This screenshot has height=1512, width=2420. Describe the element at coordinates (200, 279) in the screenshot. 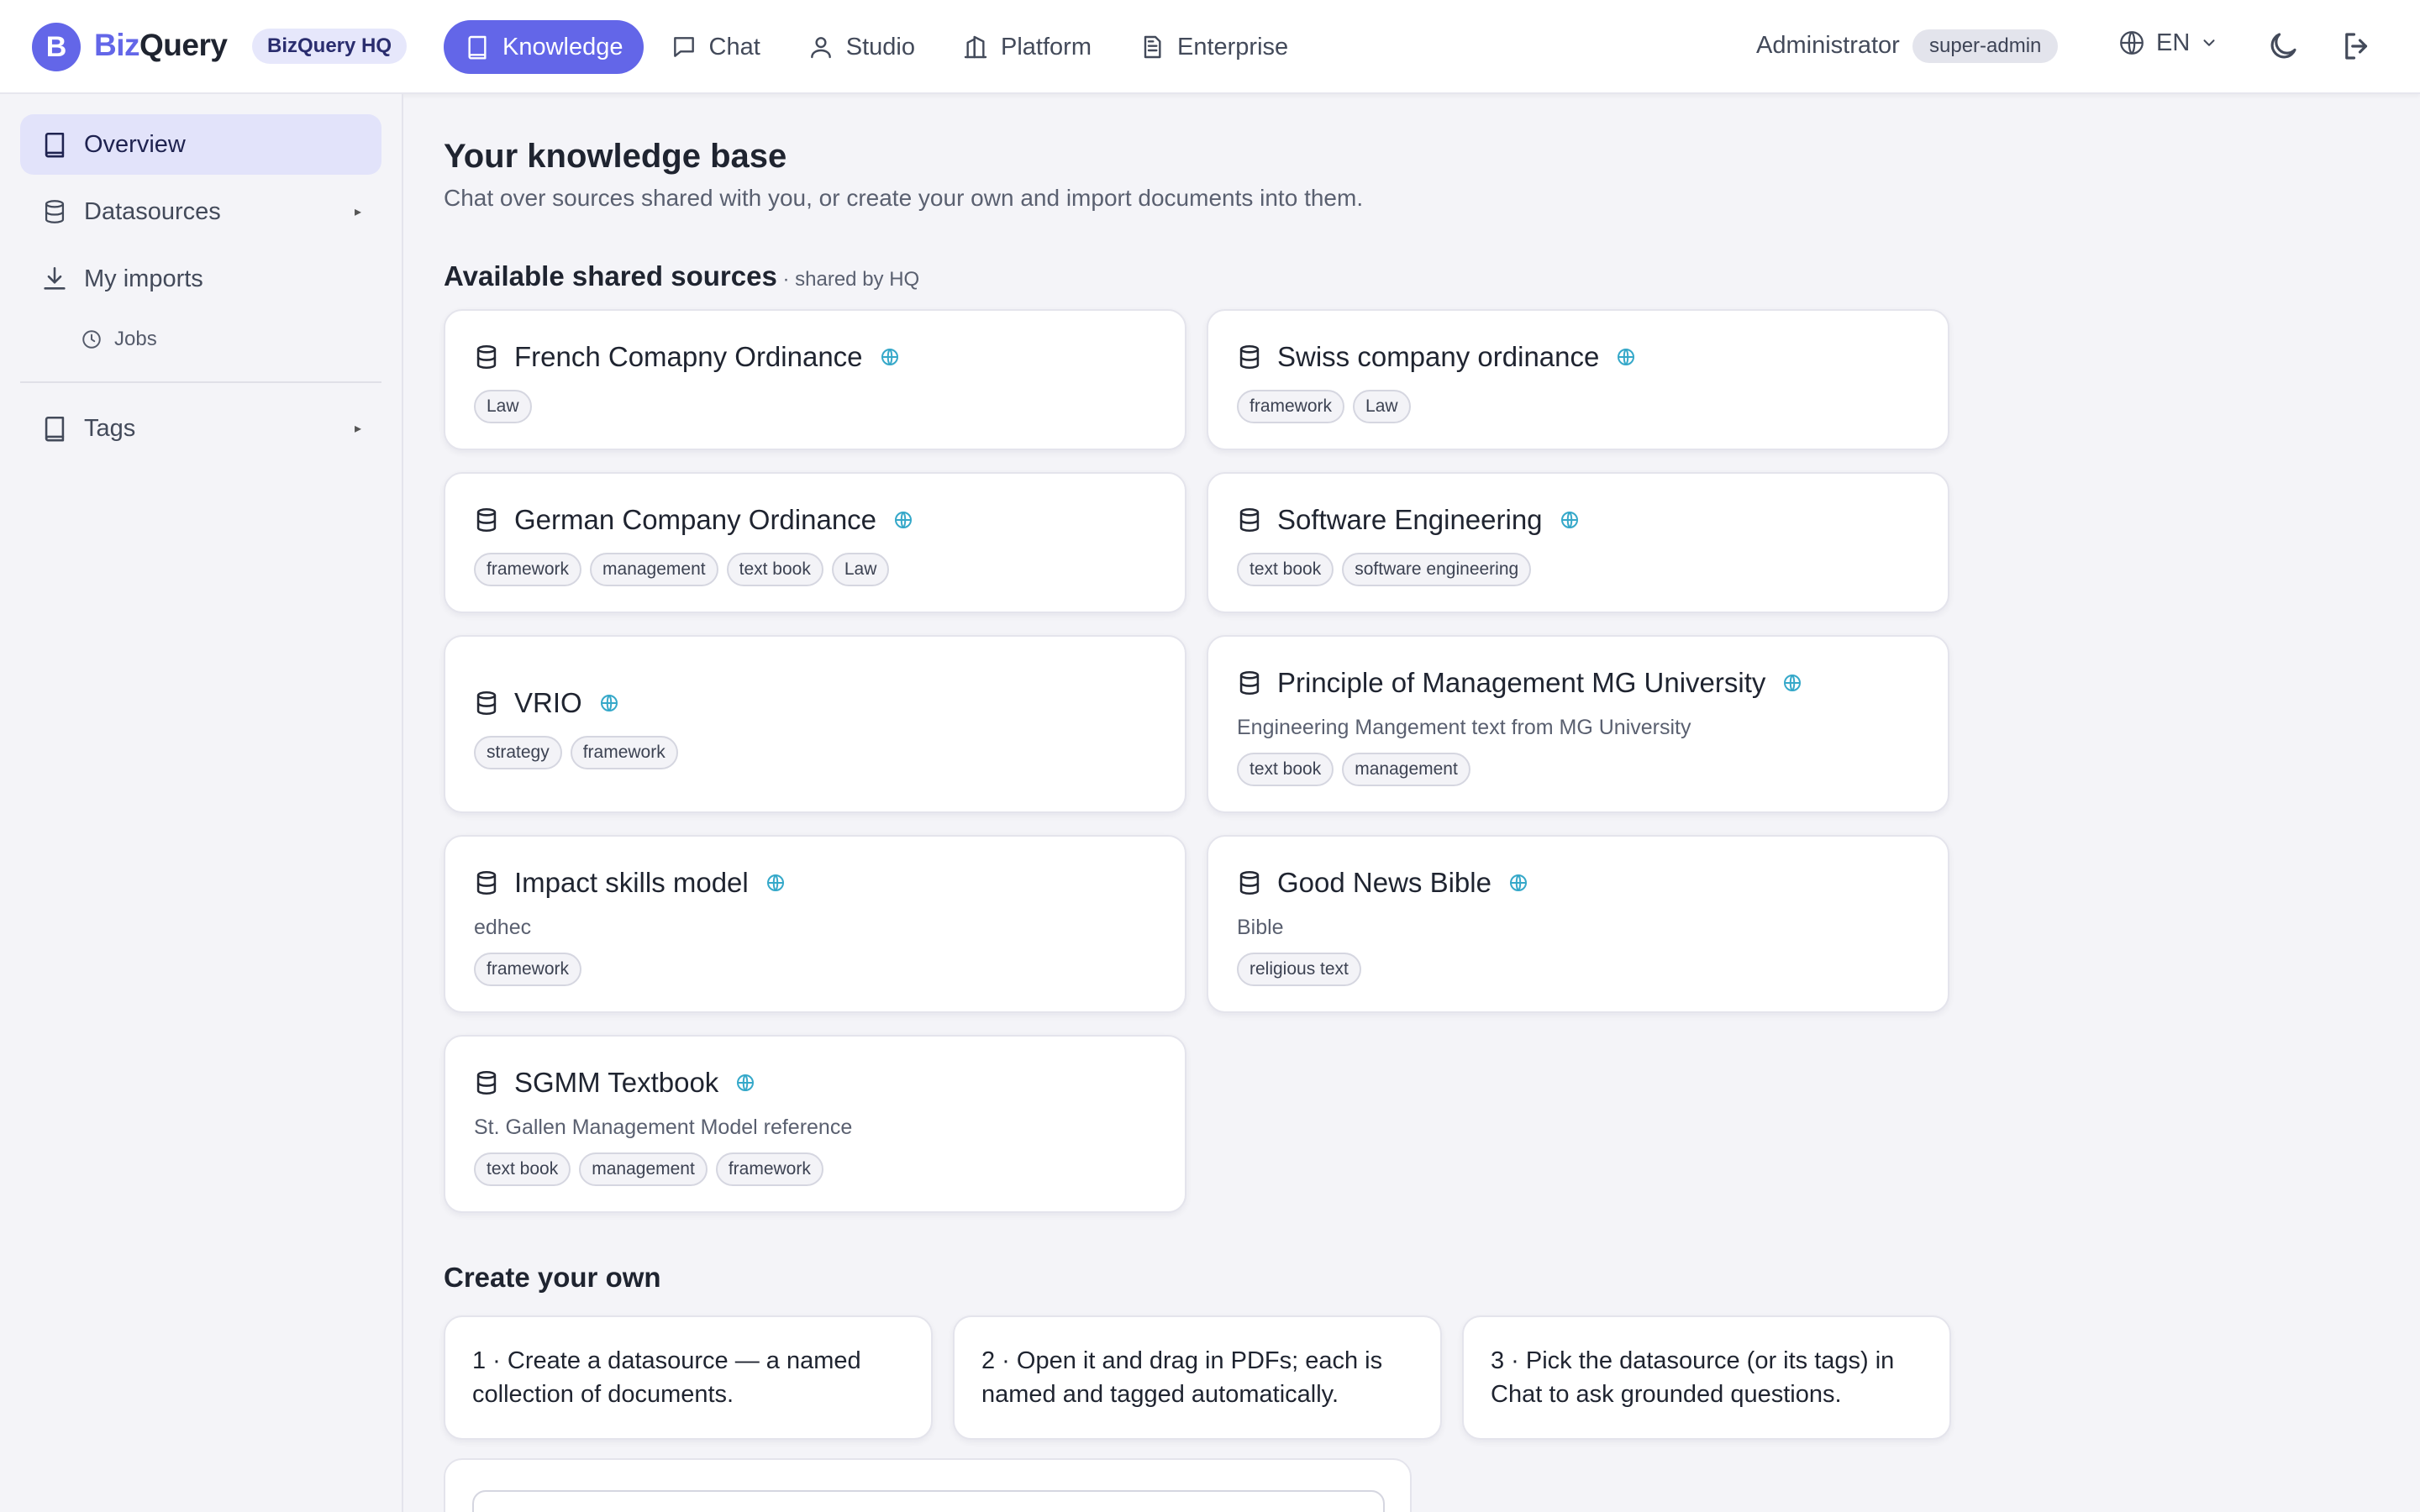

I see `sidebar-item-my-imports: My imports` at that location.